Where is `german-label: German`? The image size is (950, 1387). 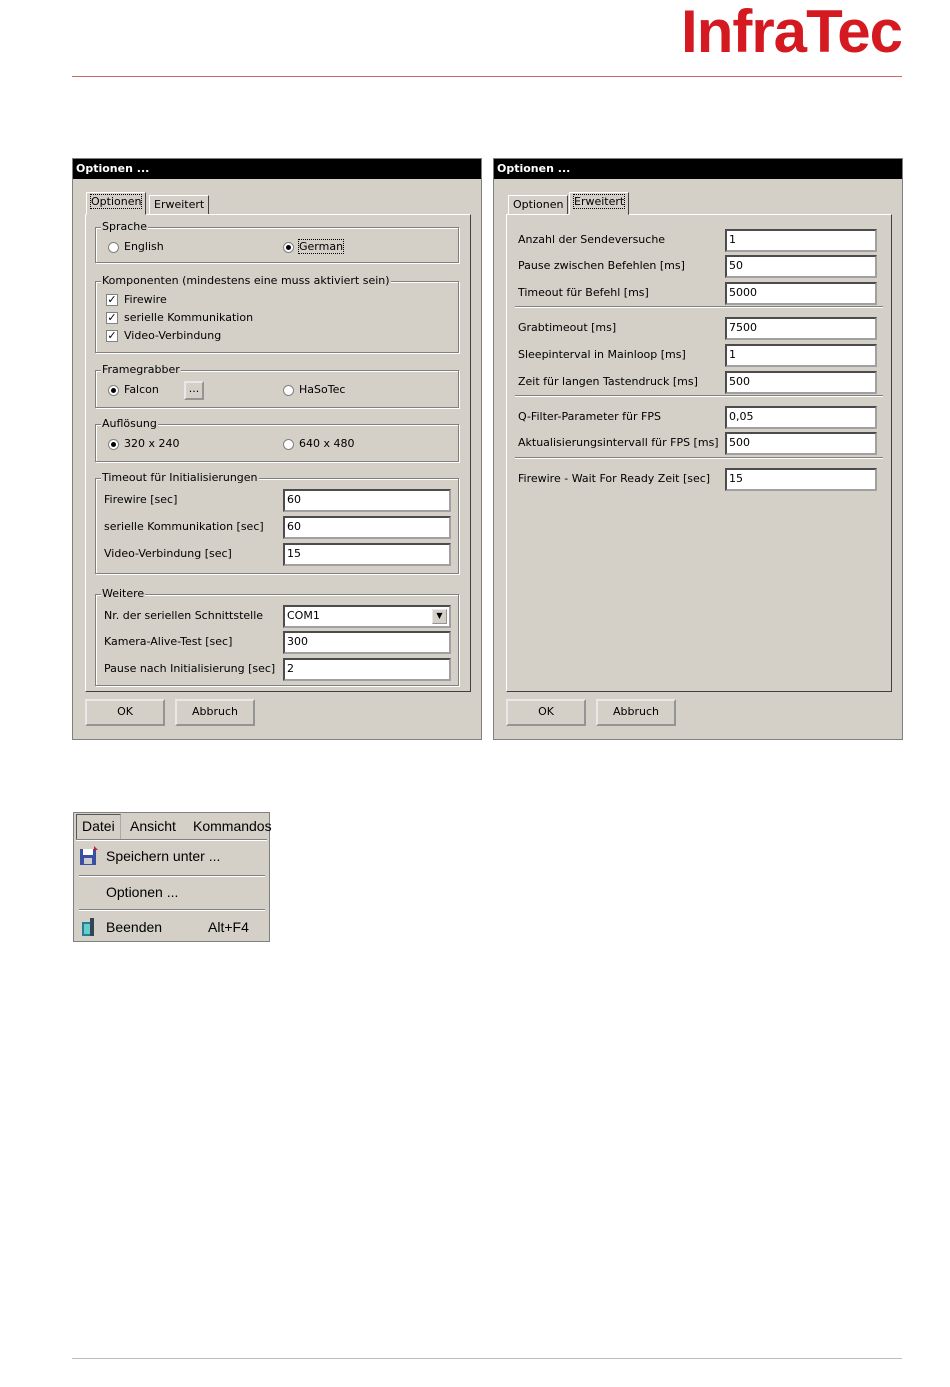
german-label: German is located at coordinates (321, 246).